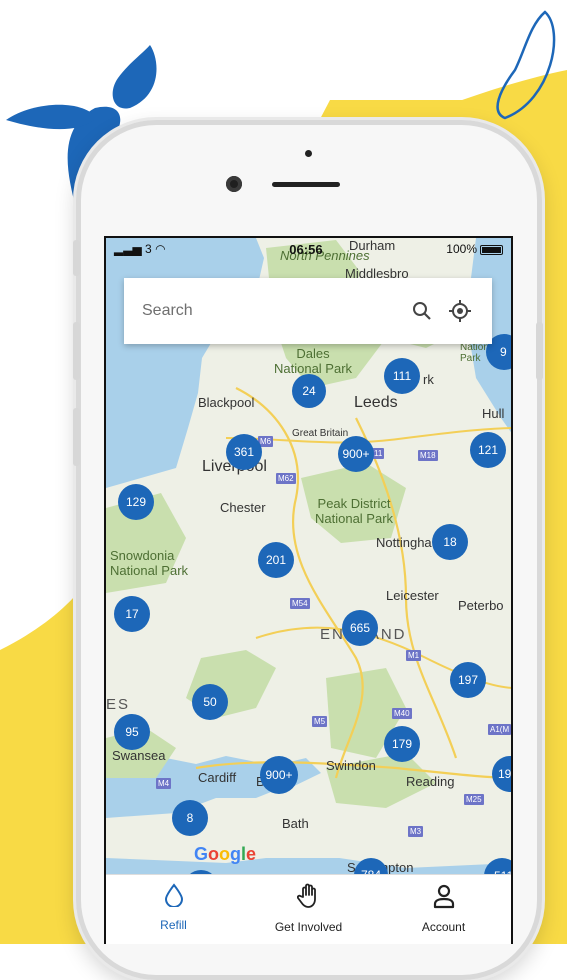 Image resolution: width=567 pixels, height=980 pixels. I want to click on tab-account: Account, so click(443, 908).